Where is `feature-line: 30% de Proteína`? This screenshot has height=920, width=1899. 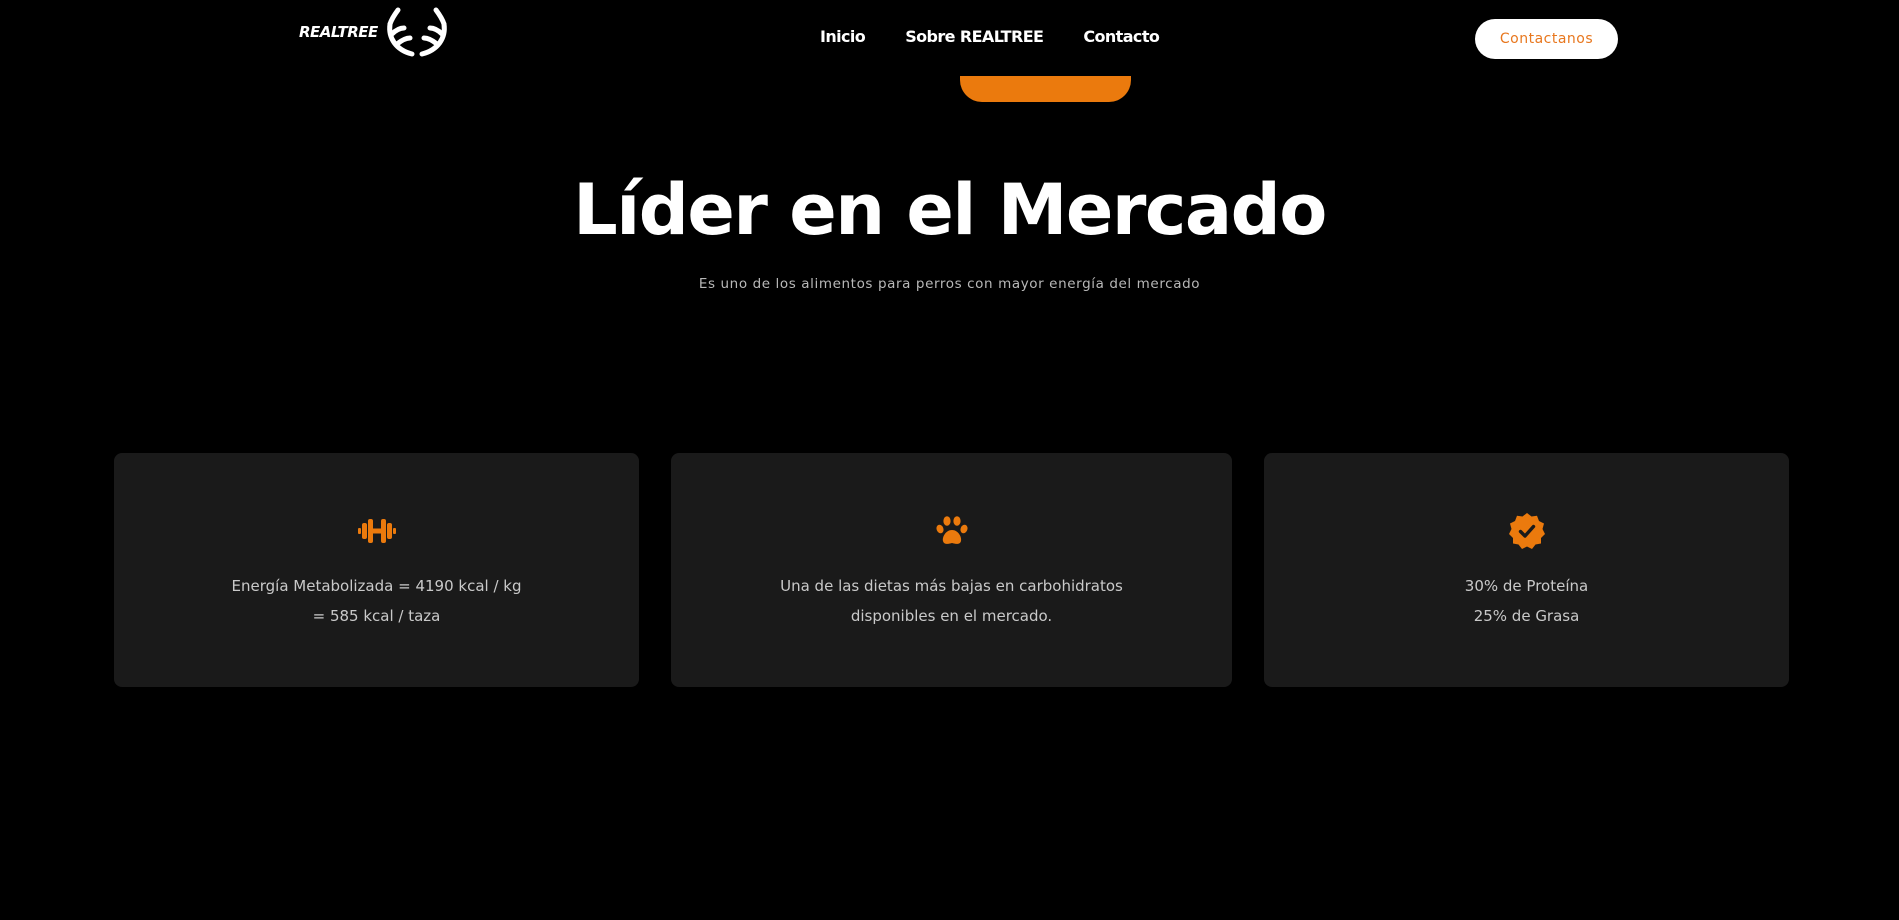
feature-line: 30% de Proteína is located at coordinates (1526, 586).